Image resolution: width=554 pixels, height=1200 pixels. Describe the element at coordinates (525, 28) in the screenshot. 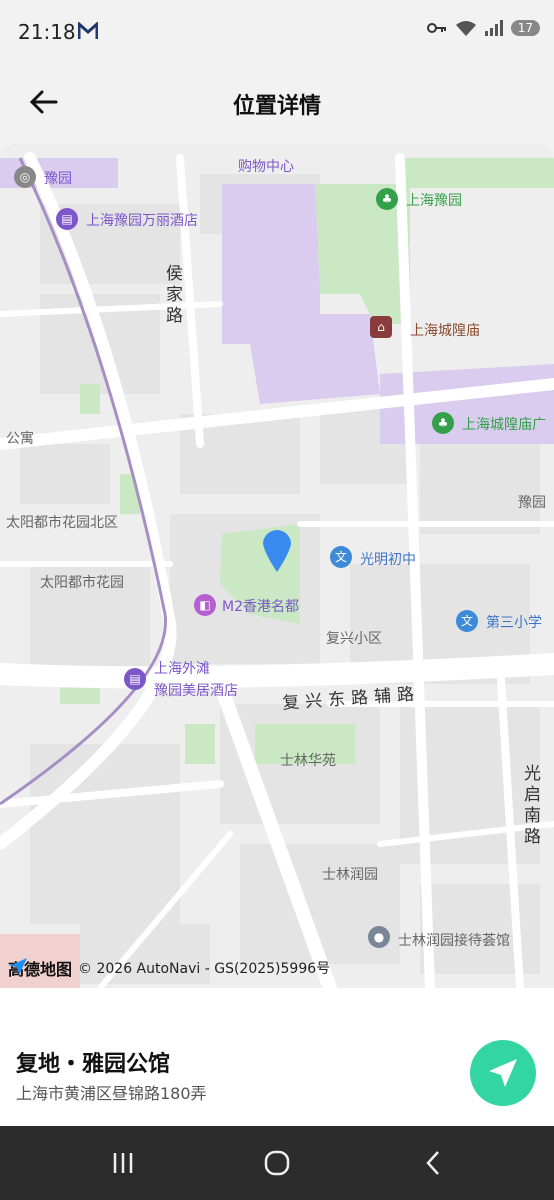

I see `battery-indicator: 17` at that location.